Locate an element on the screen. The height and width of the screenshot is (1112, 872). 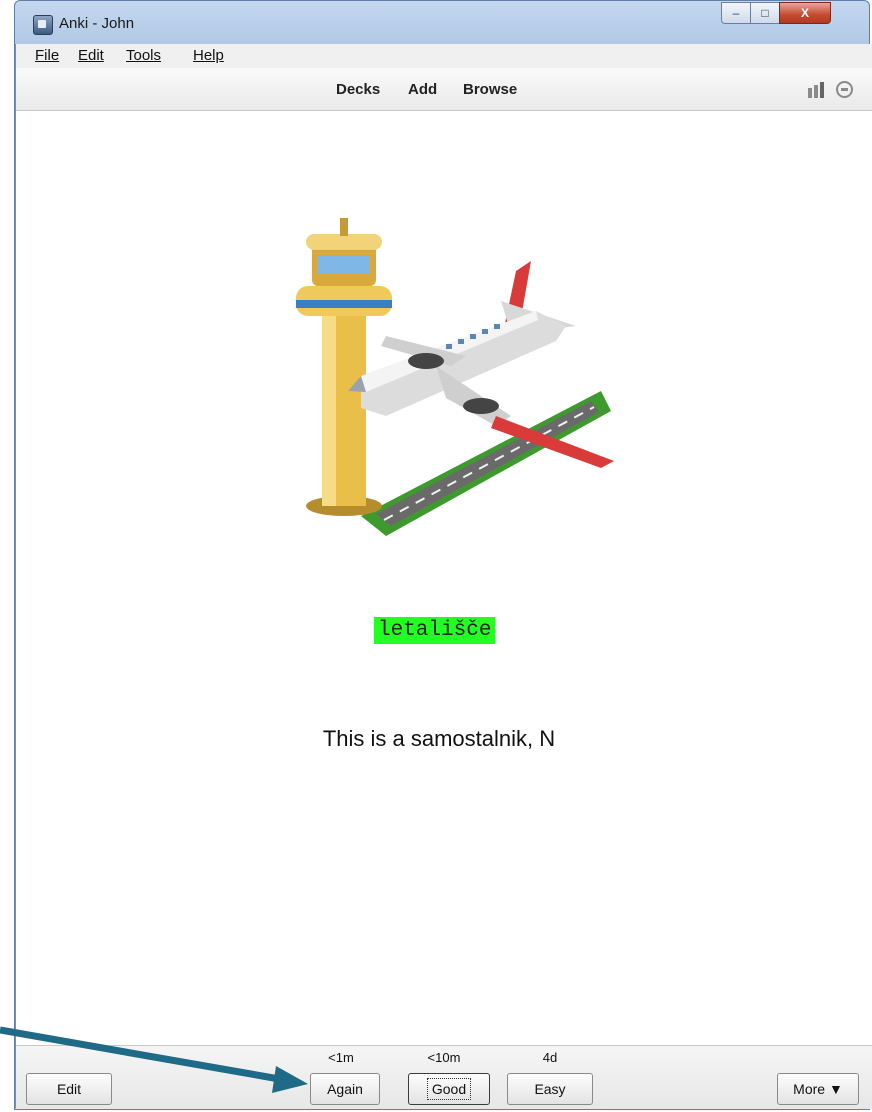
card-hint-row: This is a samostalnik, N is located at coordinates (444, 739).